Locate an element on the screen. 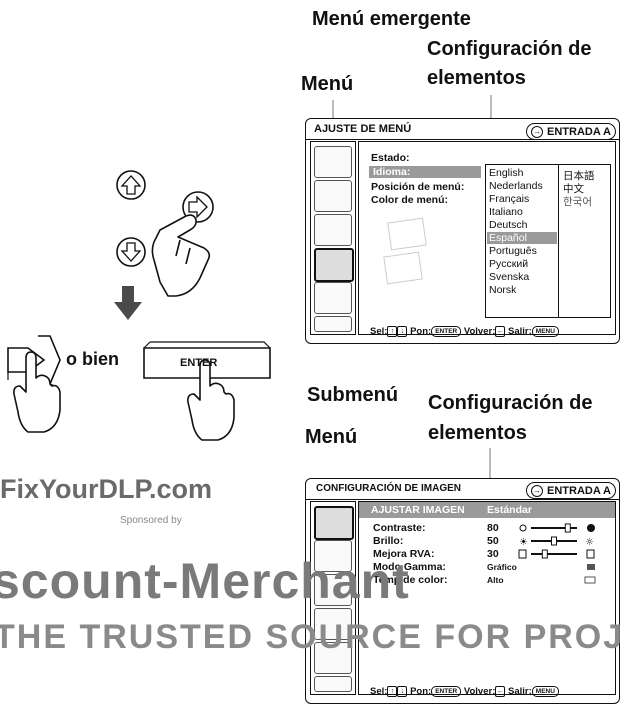 This screenshot has width=625, height=706. language-option: Français is located at coordinates (509, 199).